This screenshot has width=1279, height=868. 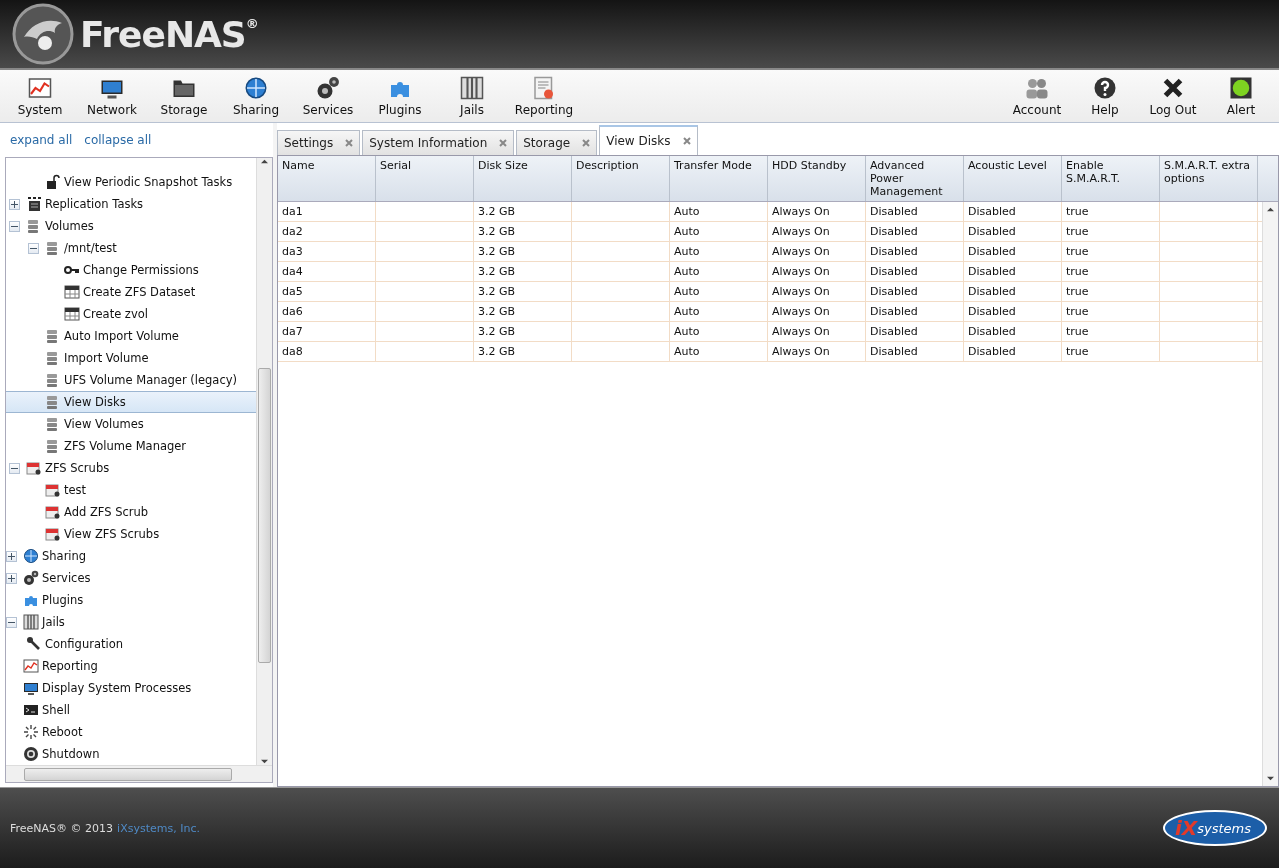 What do you see at coordinates (1270, 778) in the screenshot?
I see `scroll-down-icon` at bounding box center [1270, 778].